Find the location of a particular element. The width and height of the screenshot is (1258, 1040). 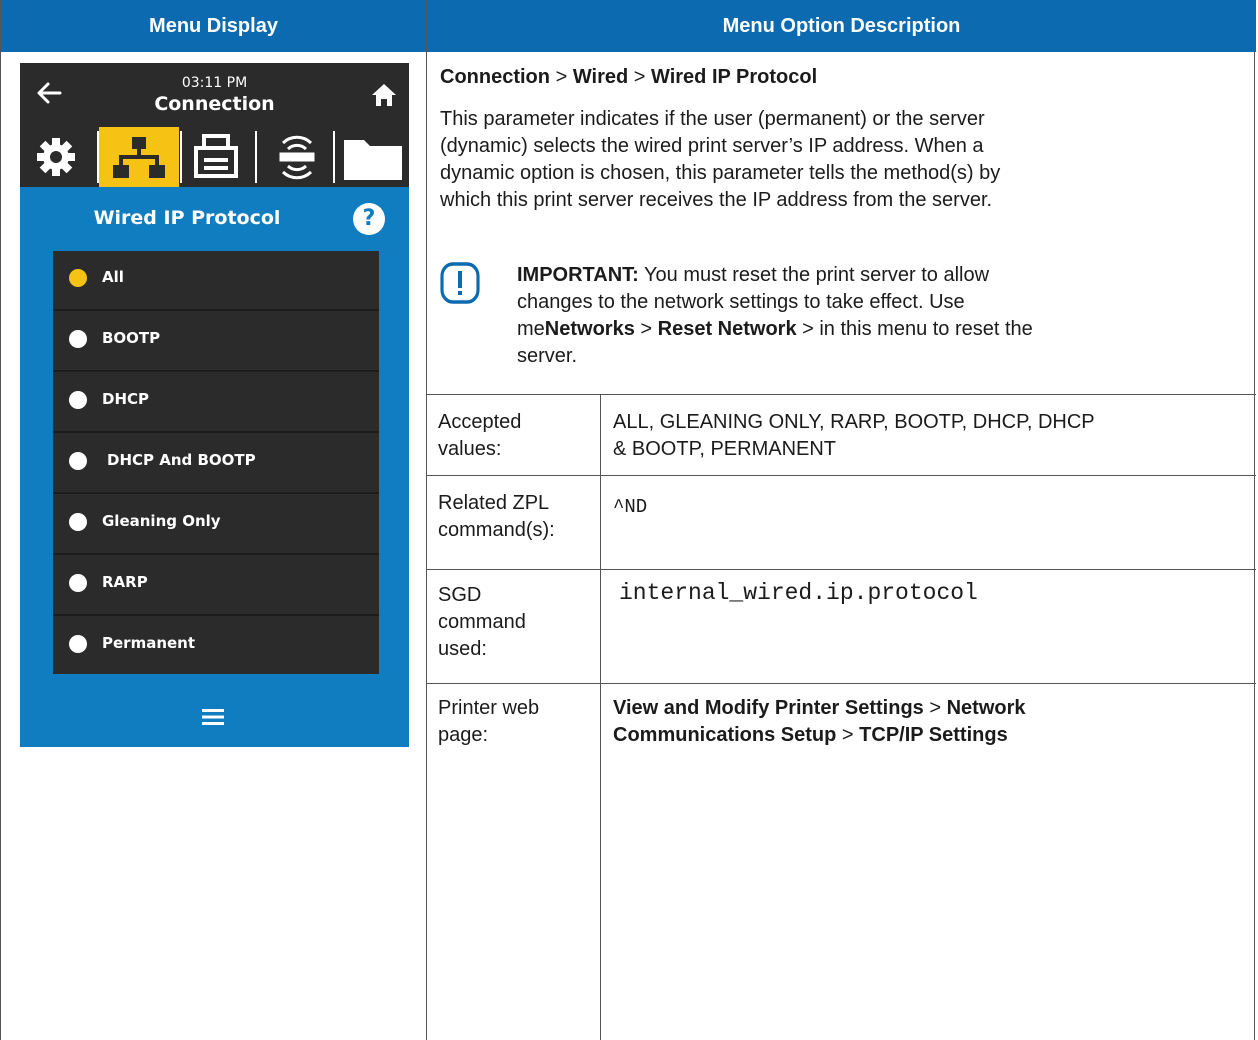

option-label: Gleaning Only is located at coordinates (161, 521).